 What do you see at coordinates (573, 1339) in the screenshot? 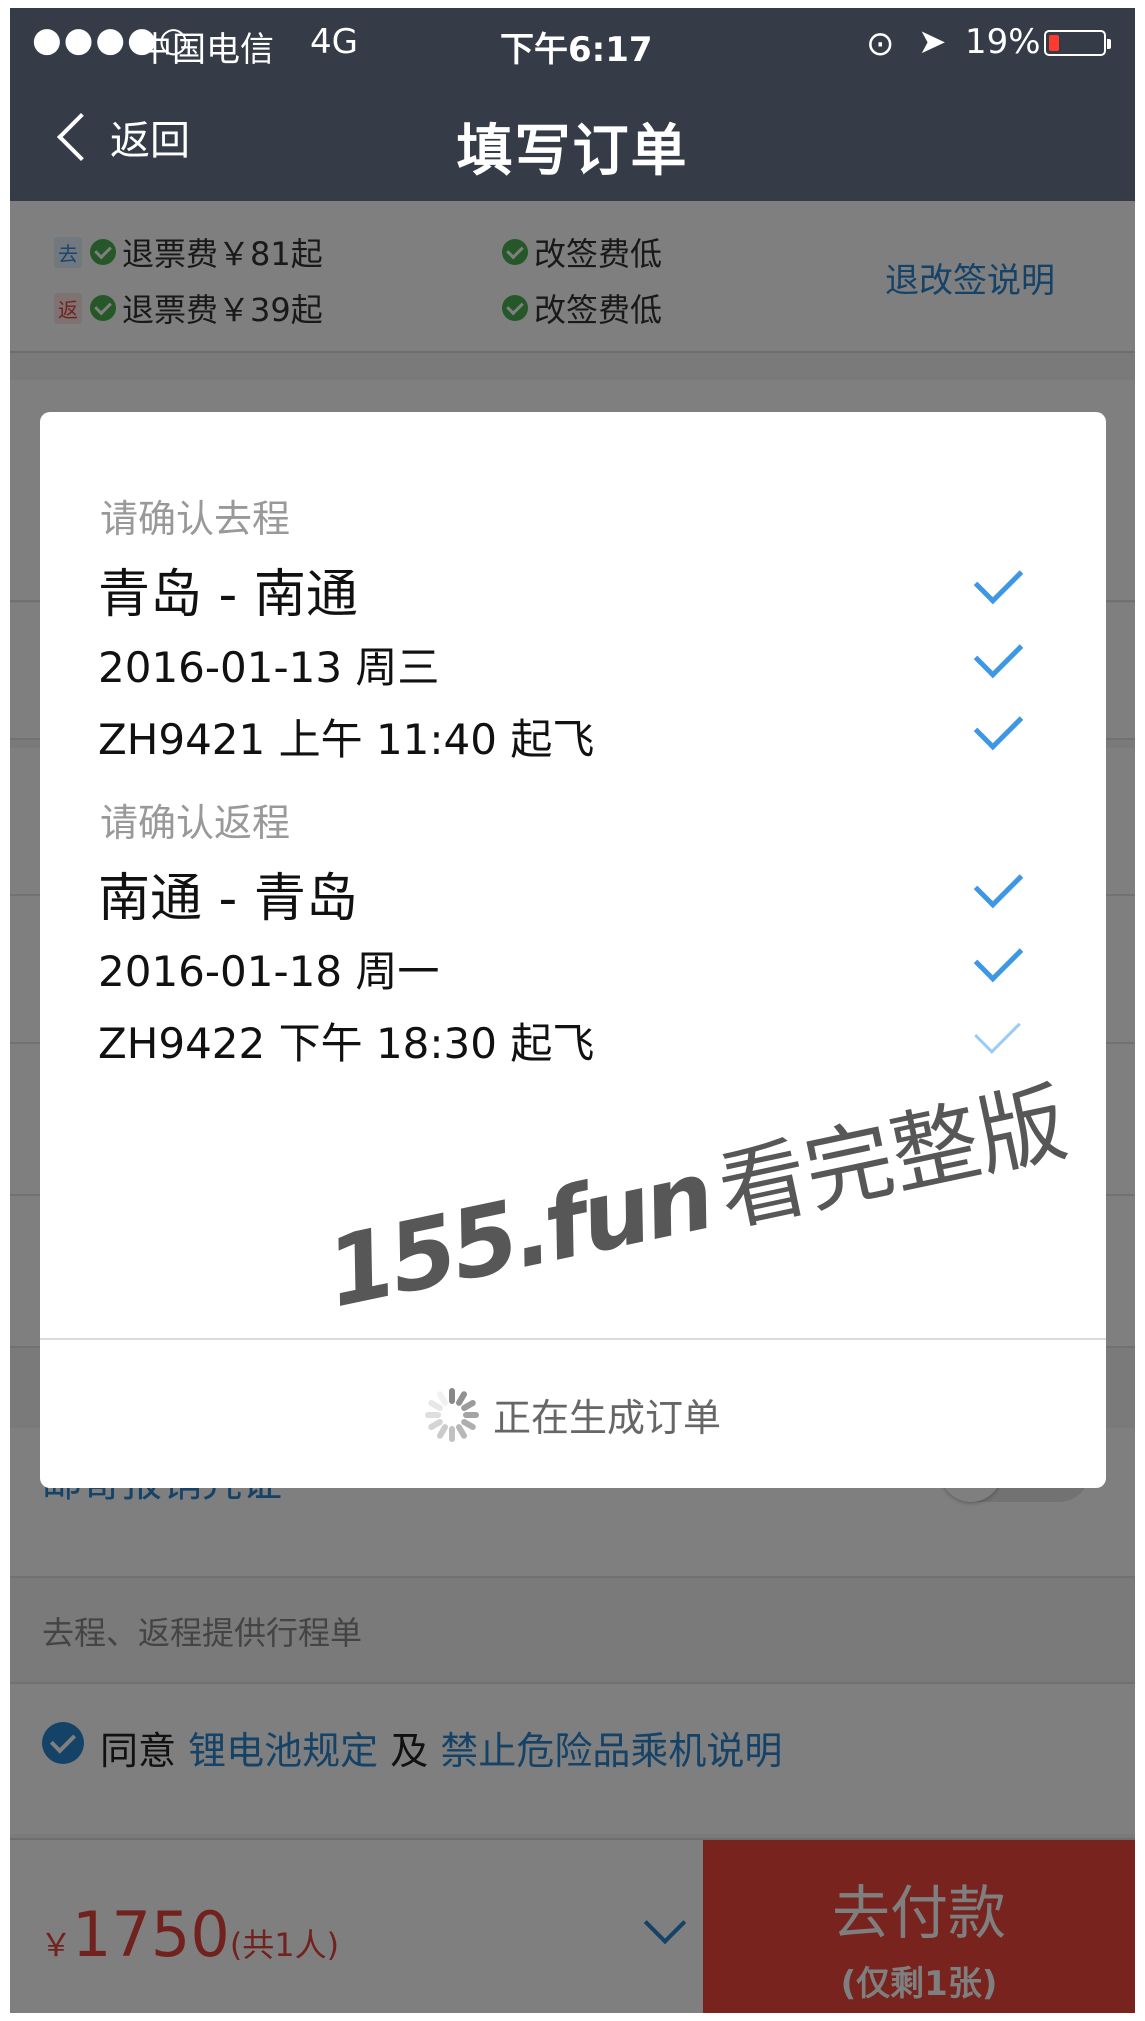
I see `dialog-divider` at bounding box center [573, 1339].